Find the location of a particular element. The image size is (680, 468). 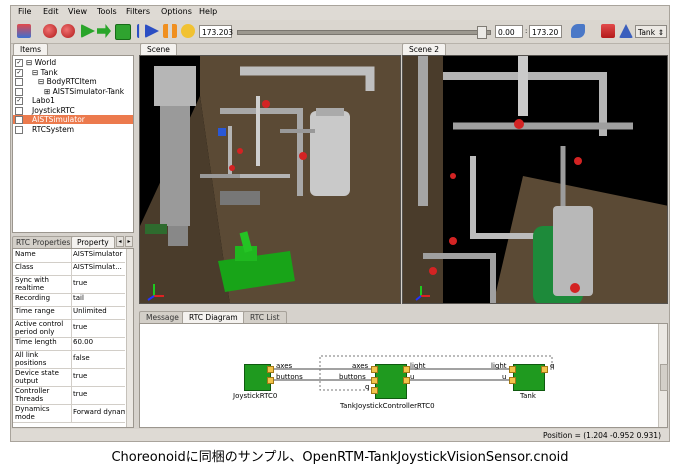

diagram-scroll-thumb is located at coordinates (664, 377).